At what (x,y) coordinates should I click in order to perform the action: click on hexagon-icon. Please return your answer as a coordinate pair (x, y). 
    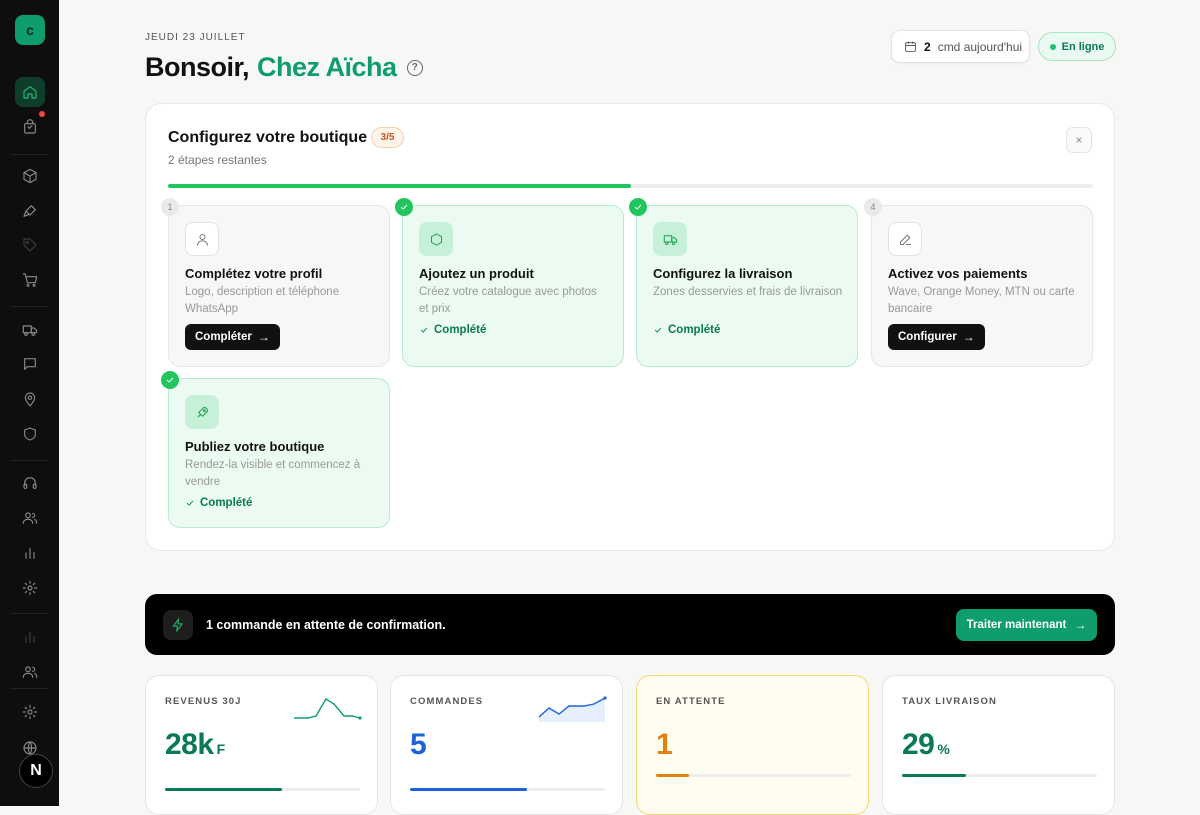
    Looking at the image, I should click on (436, 239).